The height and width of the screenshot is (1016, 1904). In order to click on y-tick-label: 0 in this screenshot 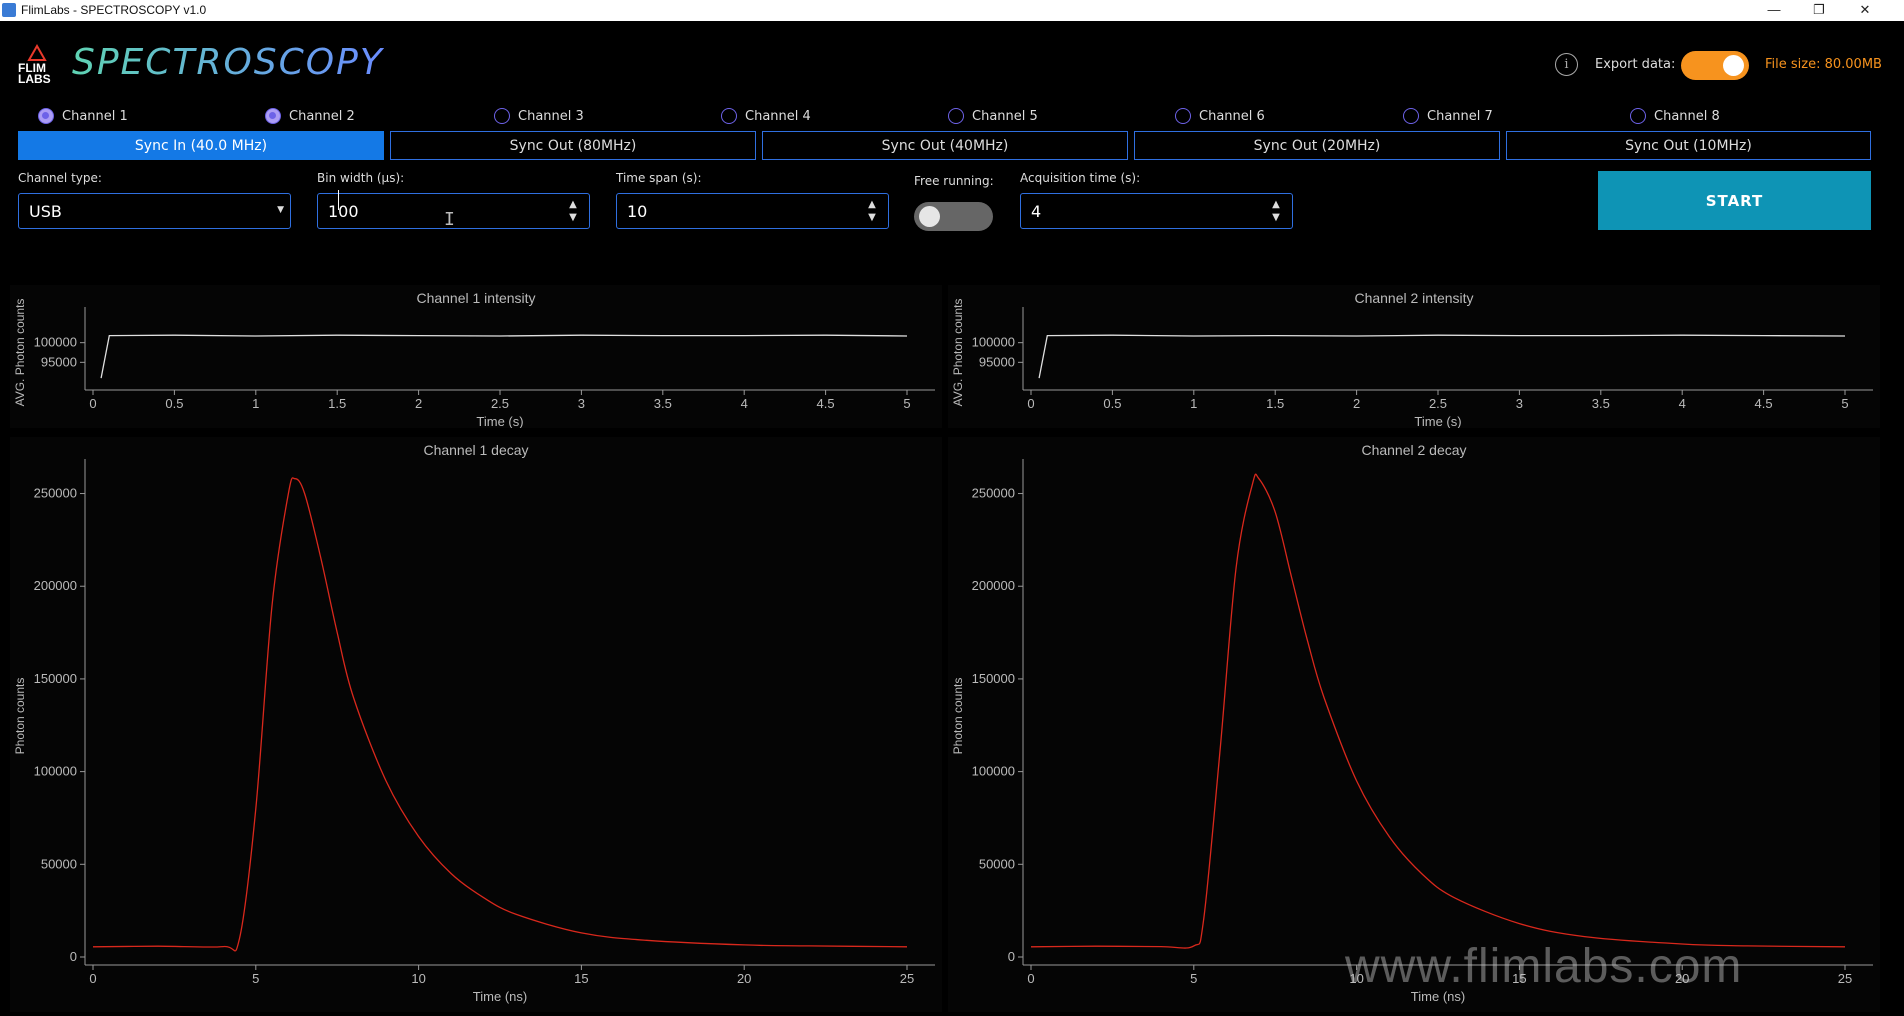, I will do `click(73, 956)`.